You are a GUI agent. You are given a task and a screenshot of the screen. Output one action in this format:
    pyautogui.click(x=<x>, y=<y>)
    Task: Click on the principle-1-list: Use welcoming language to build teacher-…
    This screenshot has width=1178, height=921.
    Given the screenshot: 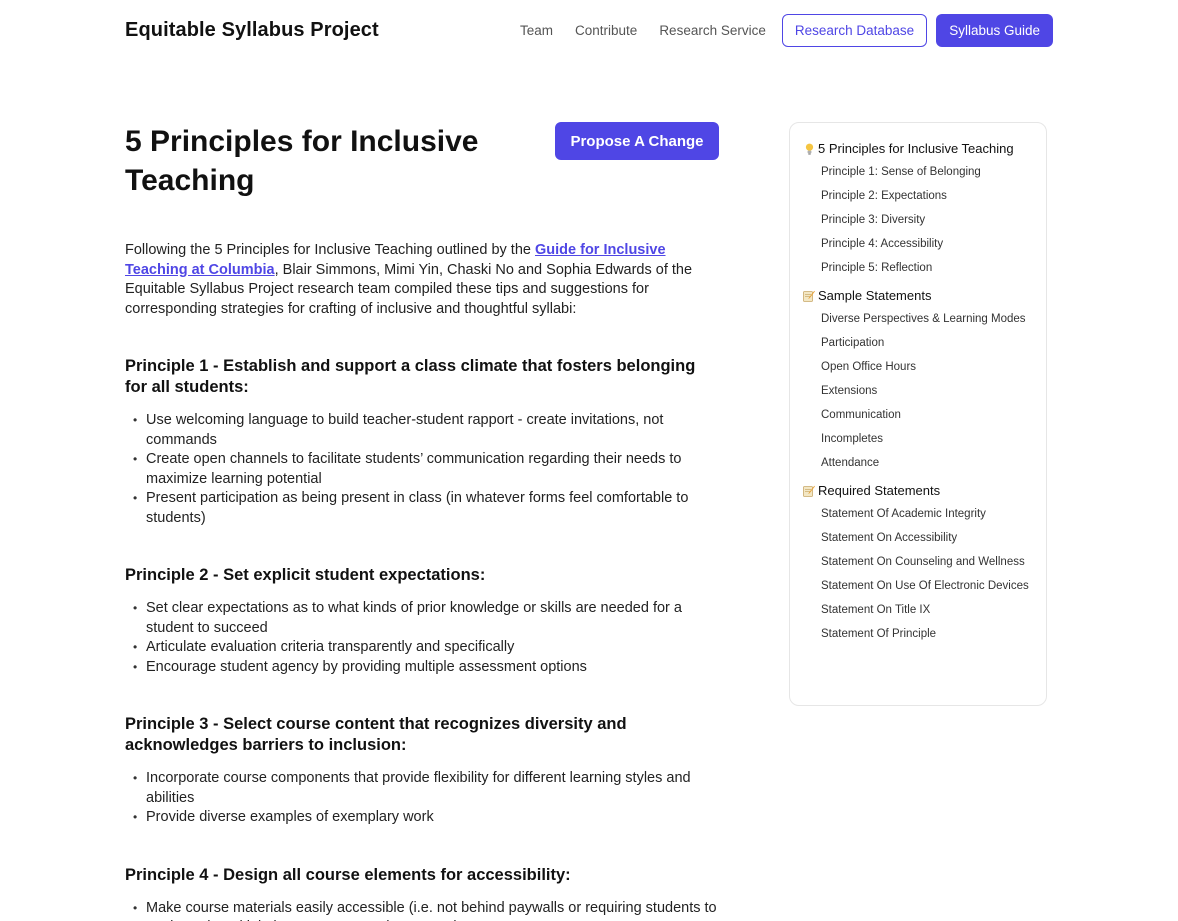 What is the action you would take?
    pyautogui.click(x=422, y=469)
    